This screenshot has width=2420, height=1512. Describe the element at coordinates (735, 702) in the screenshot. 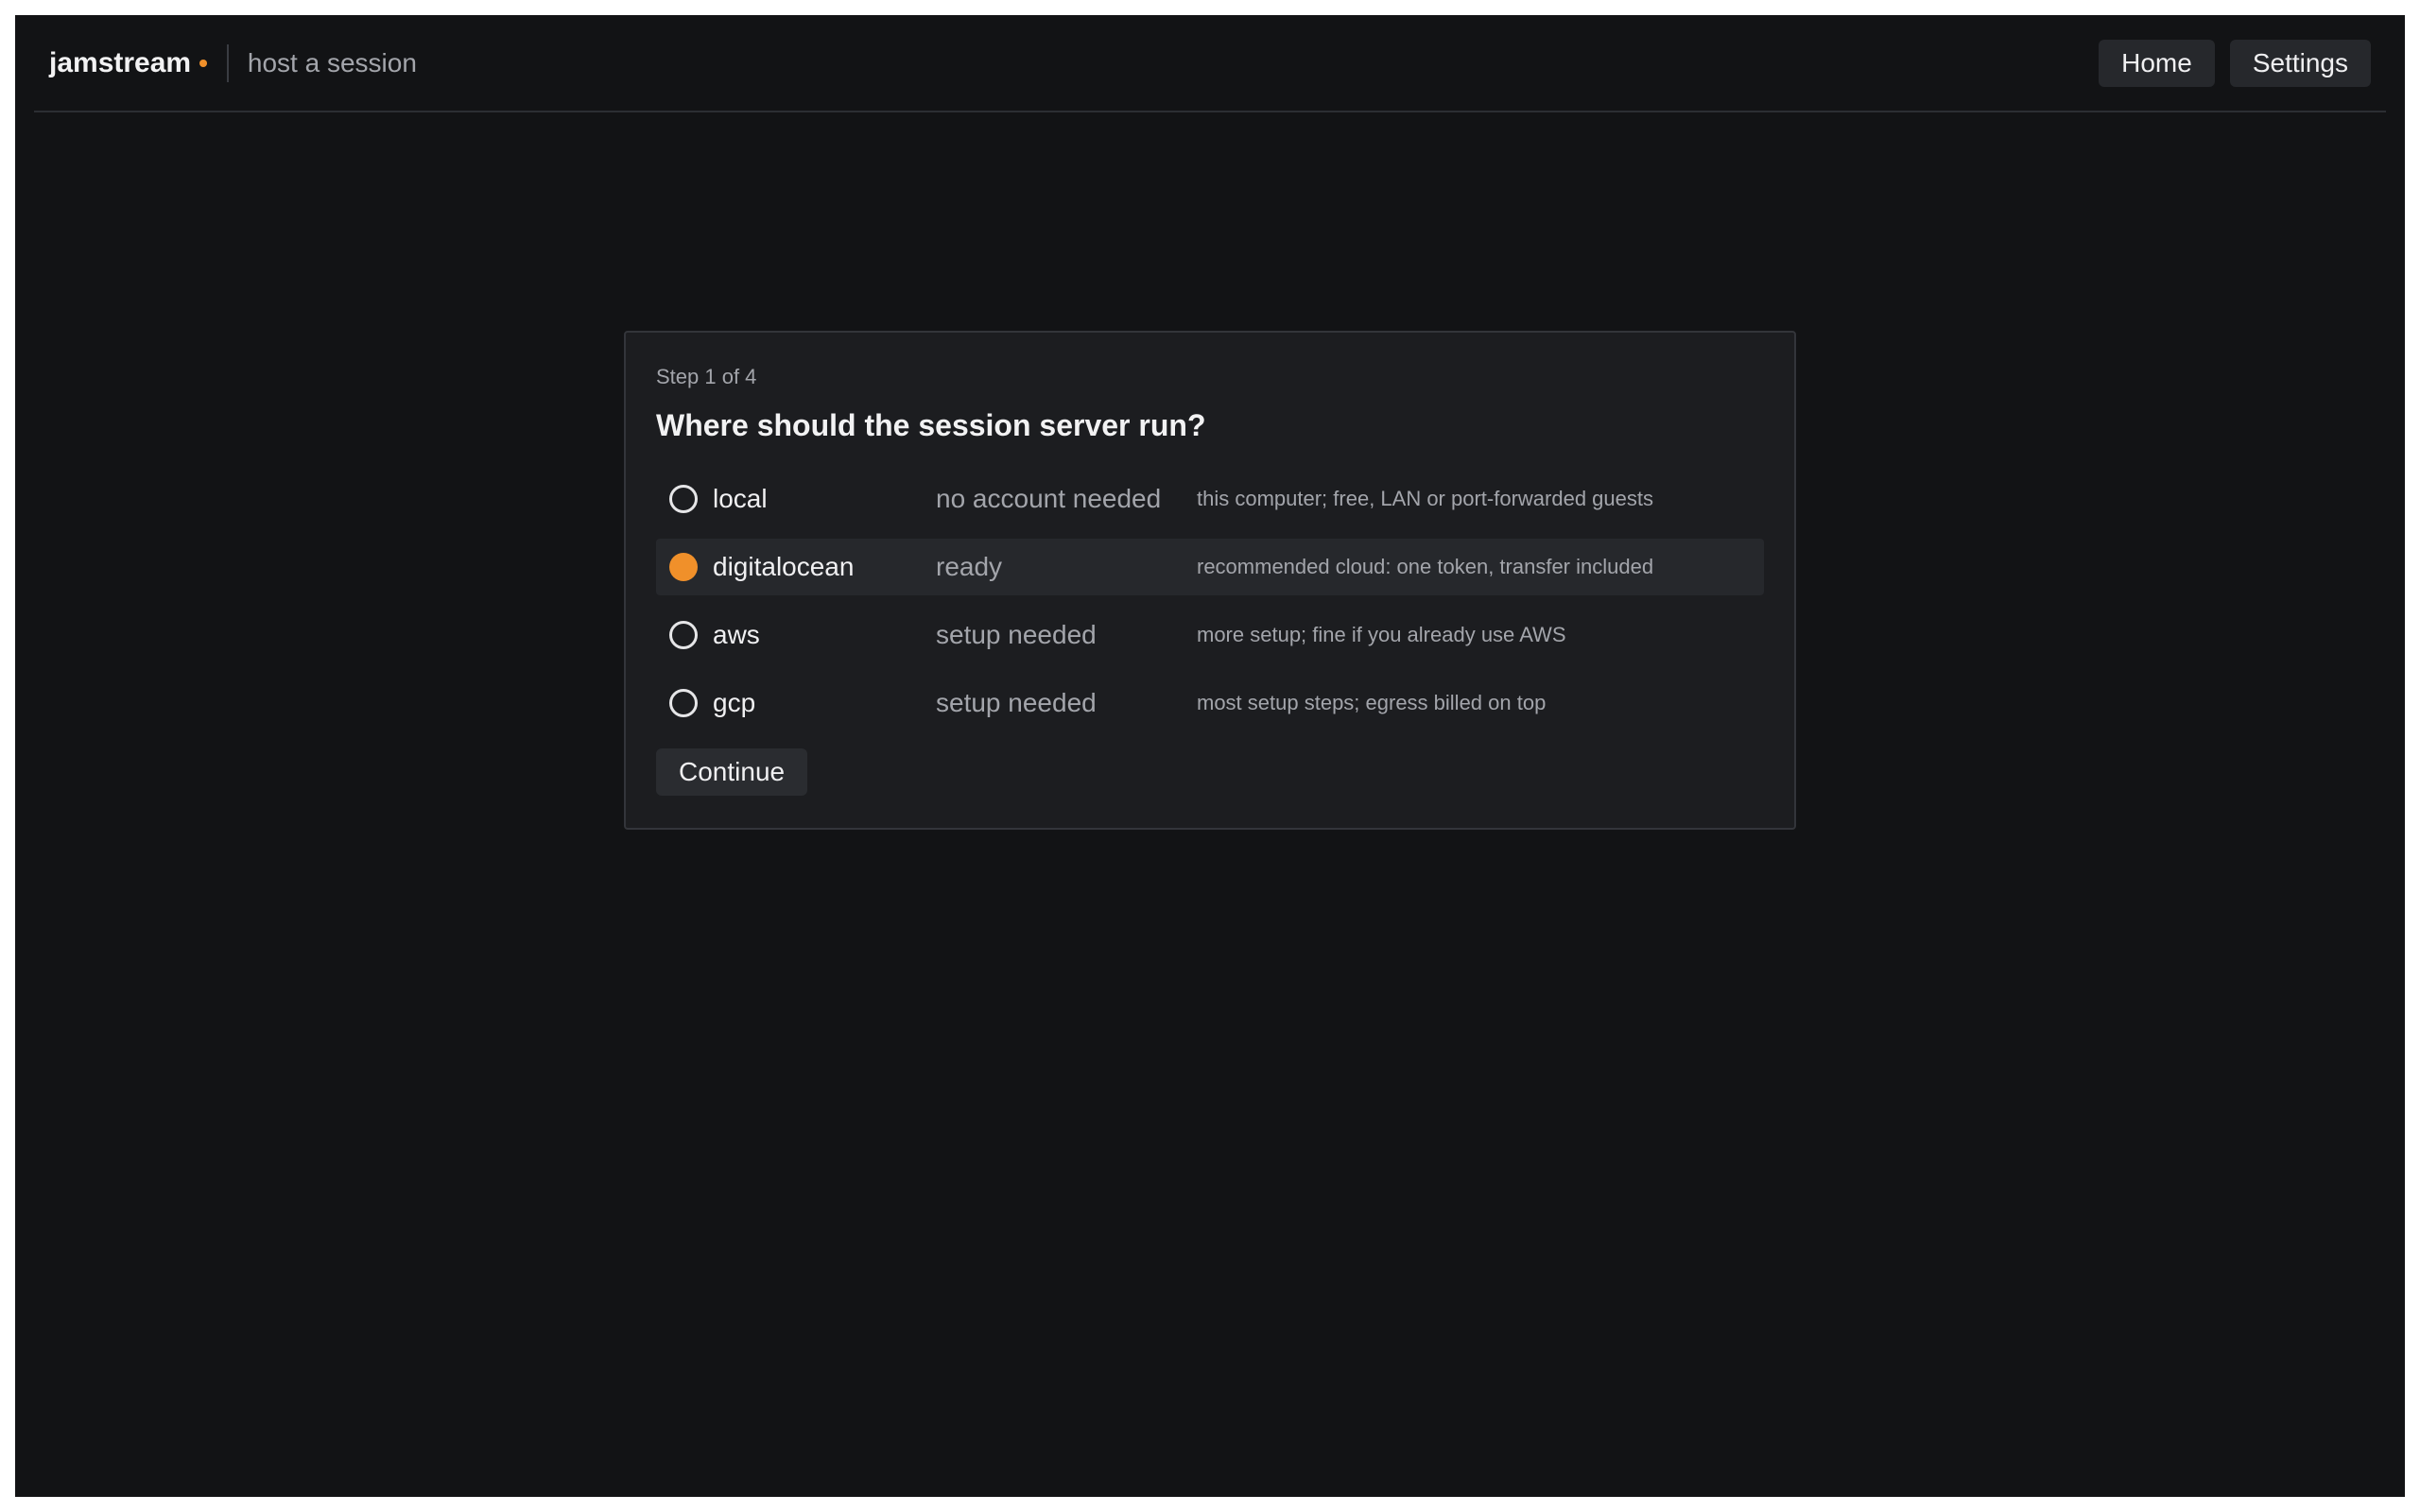

I see `option-name: gcp` at that location.